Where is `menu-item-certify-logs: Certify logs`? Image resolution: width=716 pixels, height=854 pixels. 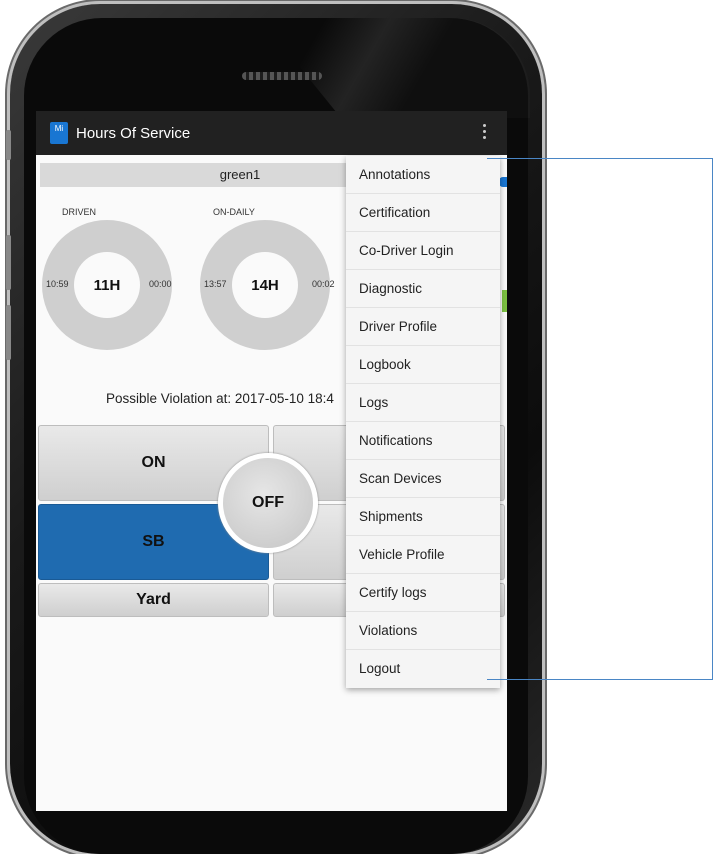 menu-item-certify-logs: Certify logs is located at coordinates (423, 593).